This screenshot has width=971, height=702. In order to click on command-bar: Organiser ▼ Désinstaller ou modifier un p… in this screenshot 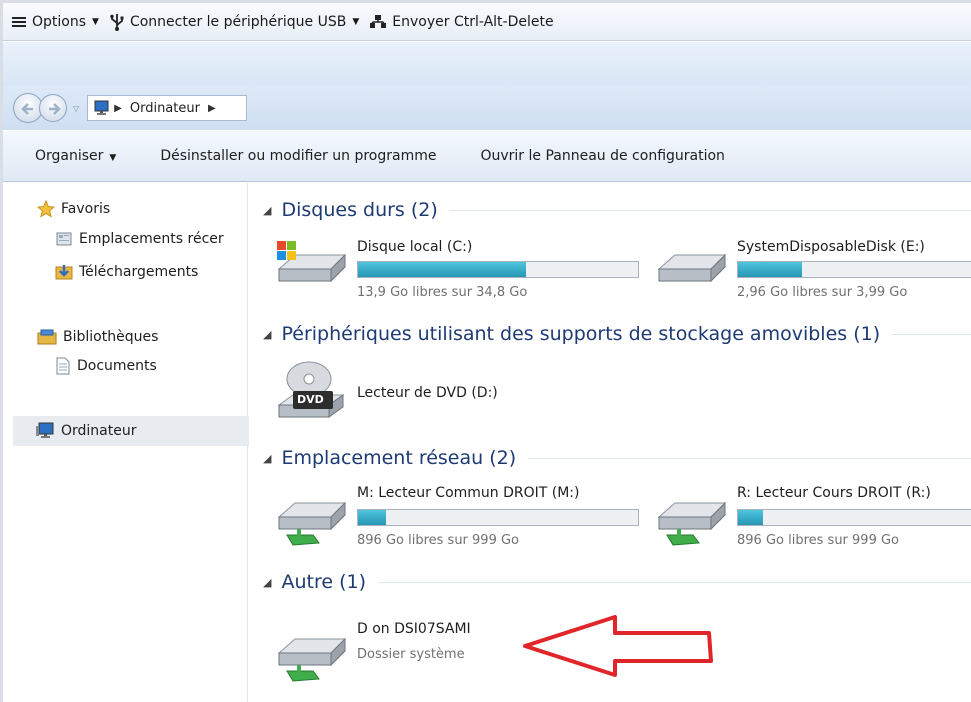, I will do `click(487, 156)`.